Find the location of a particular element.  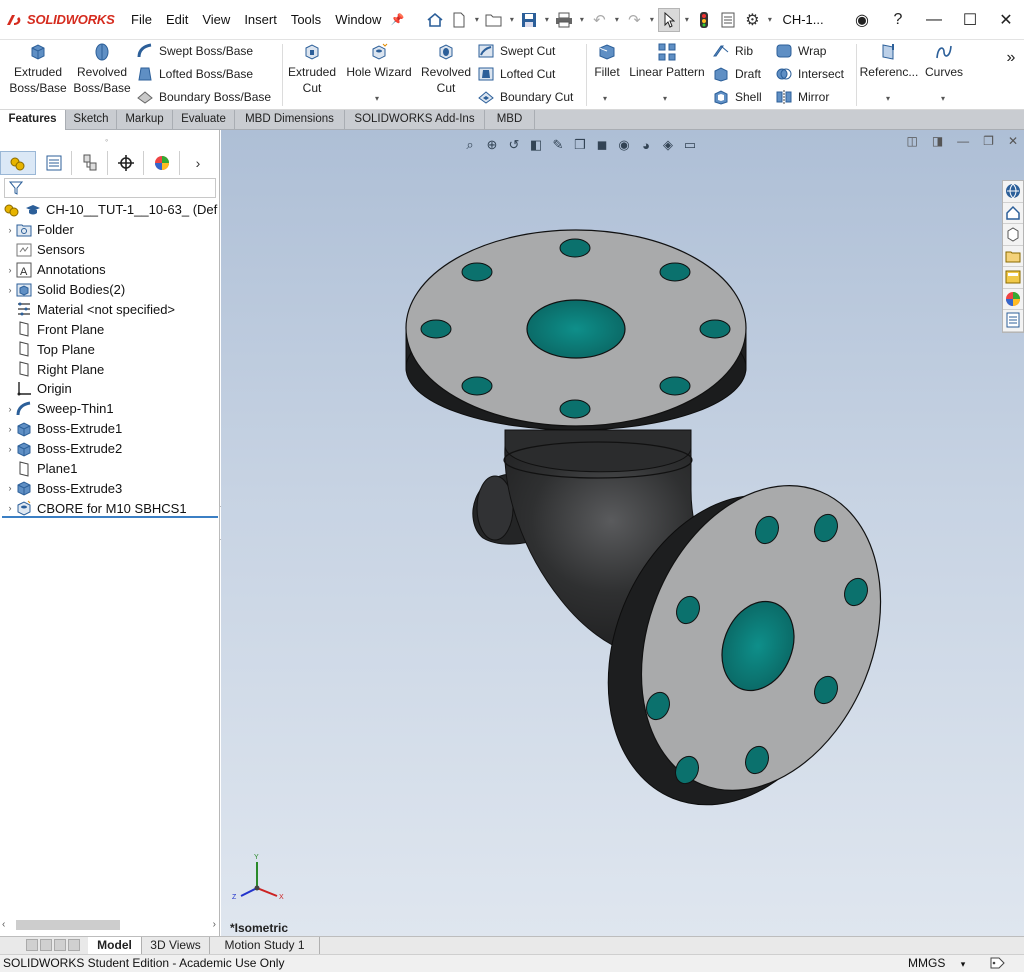

revolved-boss-button: Revolved Boss/Base is located at coordinates (102, 69).